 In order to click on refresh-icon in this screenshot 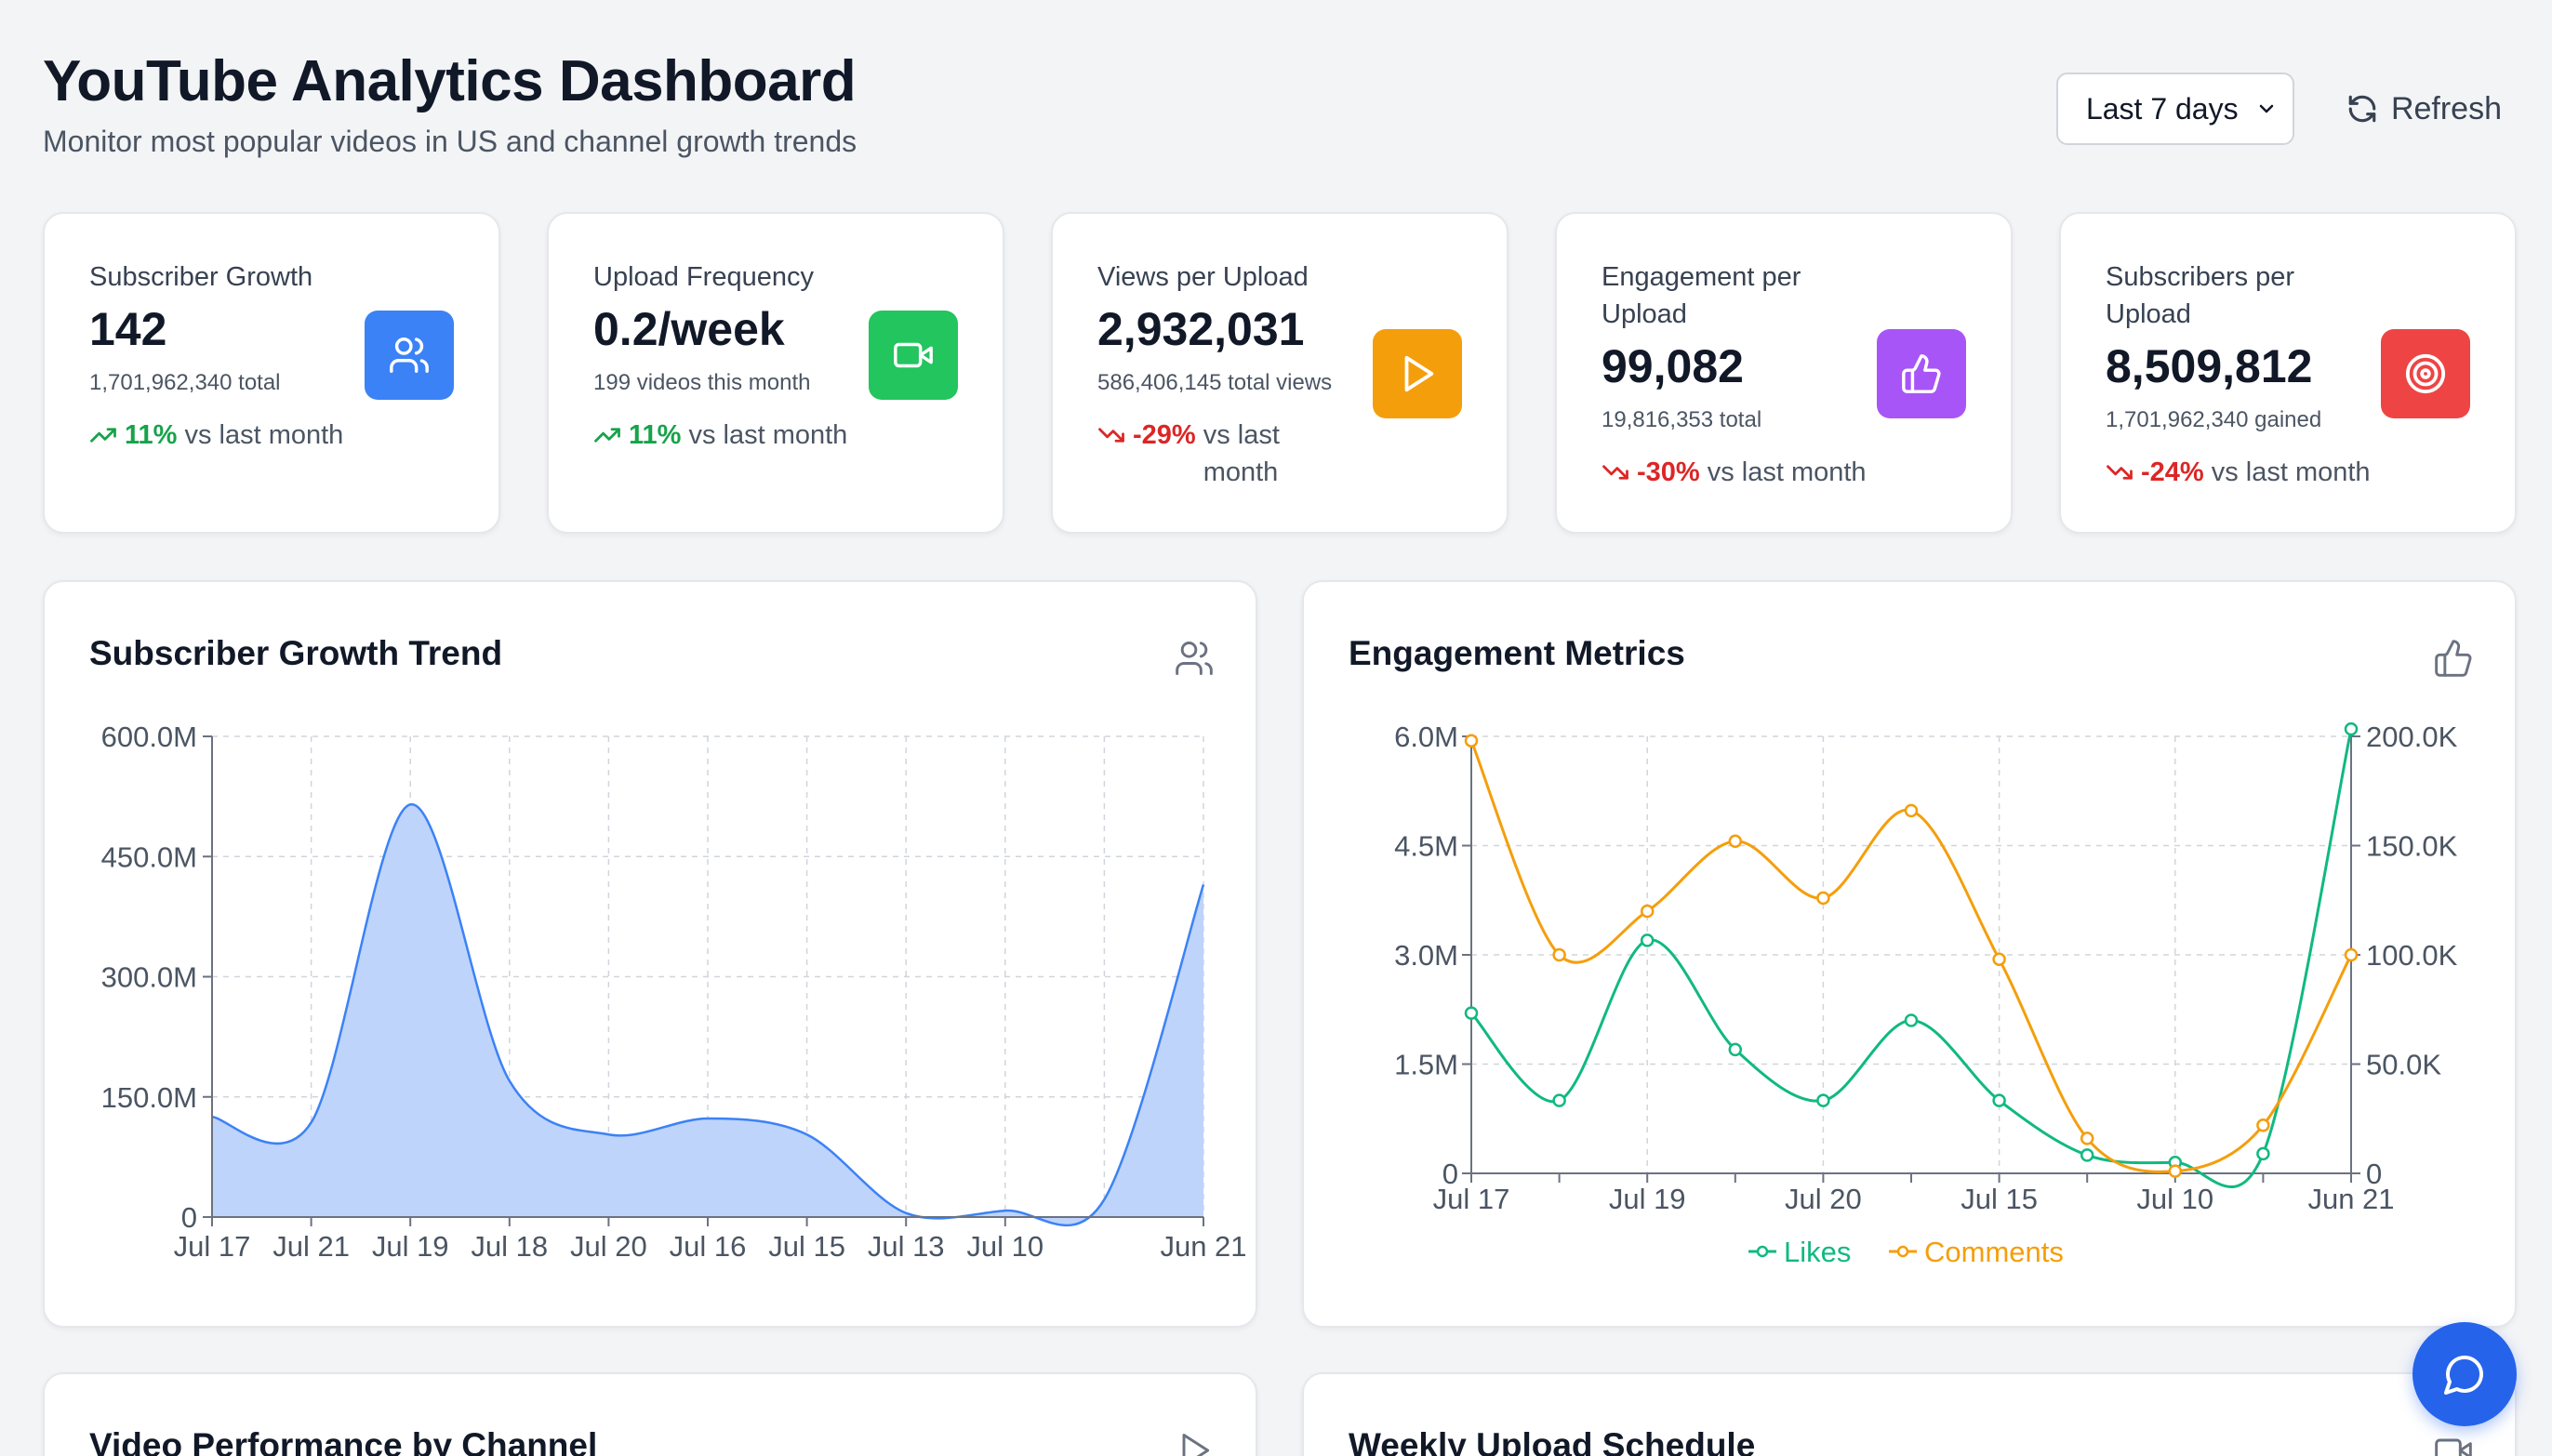, I will do `click(2362, 109)`.